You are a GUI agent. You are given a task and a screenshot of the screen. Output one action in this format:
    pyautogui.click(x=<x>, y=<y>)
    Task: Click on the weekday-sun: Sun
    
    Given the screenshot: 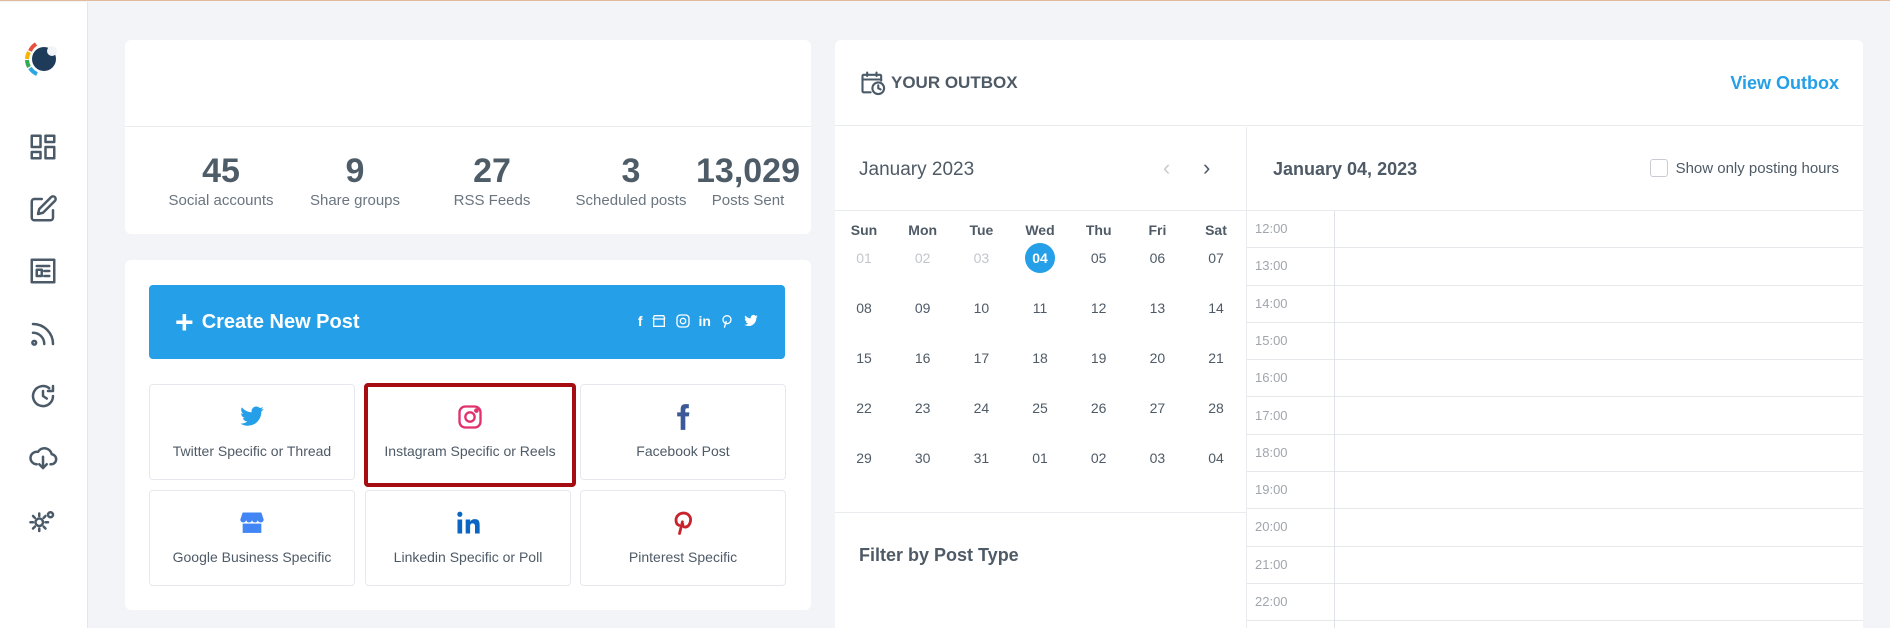 What is the action you would take?
    pyautogui.click(x=864, y=230)
    